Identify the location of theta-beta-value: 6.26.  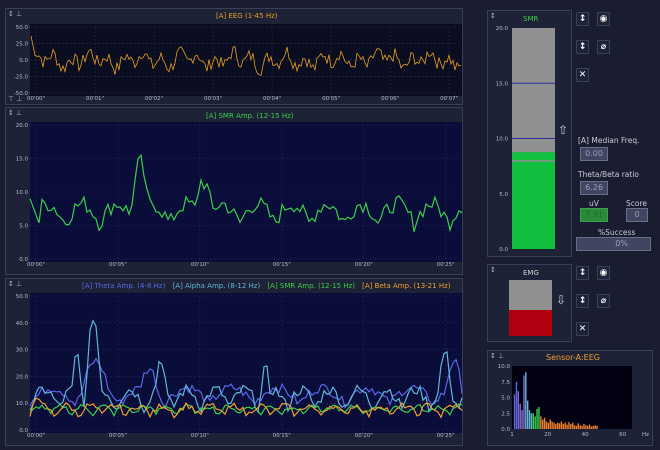
(594, 188).